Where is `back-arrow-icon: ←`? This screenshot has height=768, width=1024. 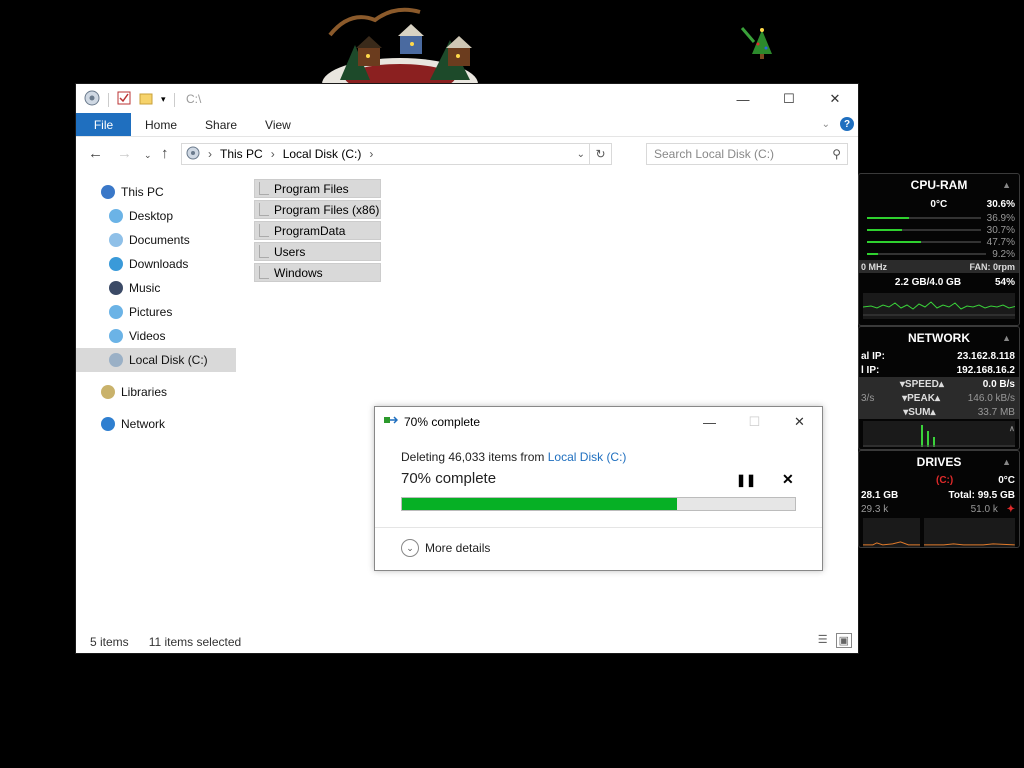 back-arrow-icon: ← is located at coordinates (95, 153).